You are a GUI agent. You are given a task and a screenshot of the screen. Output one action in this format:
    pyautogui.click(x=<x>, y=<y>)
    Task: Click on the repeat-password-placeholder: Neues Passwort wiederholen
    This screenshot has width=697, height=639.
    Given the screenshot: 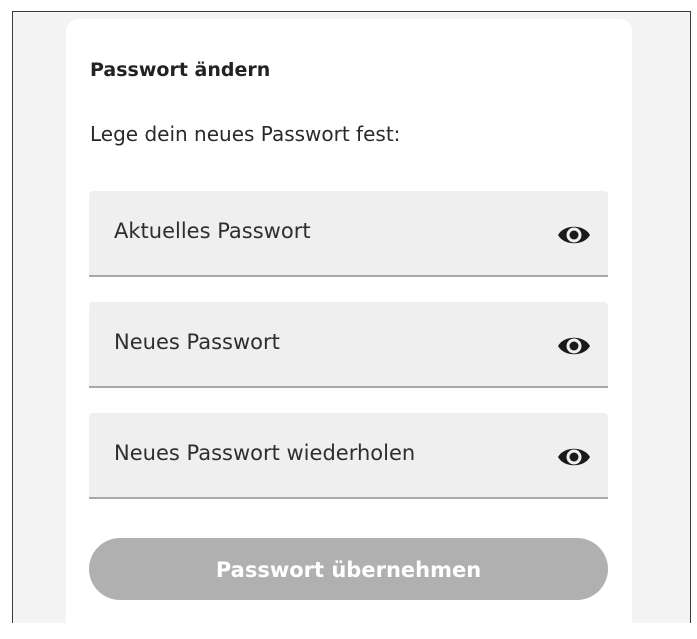 What is the action you would take?
    pyautogui.click(x=265, y=453)
    